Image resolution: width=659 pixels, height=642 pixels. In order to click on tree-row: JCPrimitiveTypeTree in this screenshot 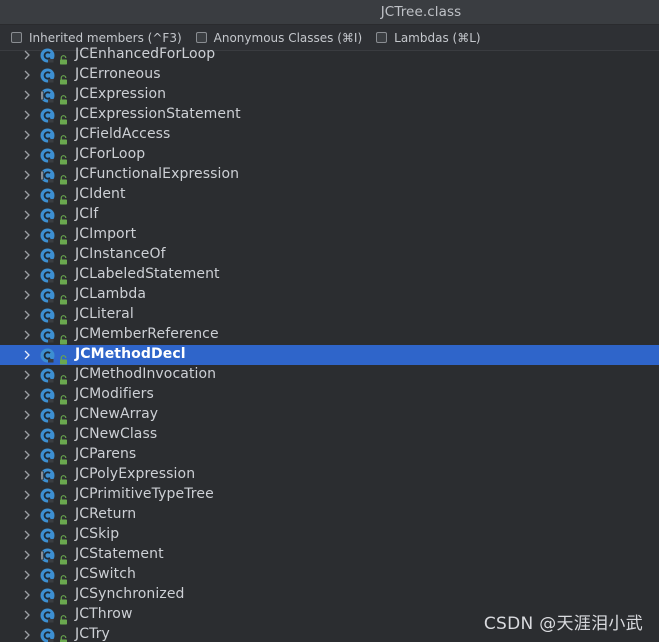, I will do `click(329, 495)`.